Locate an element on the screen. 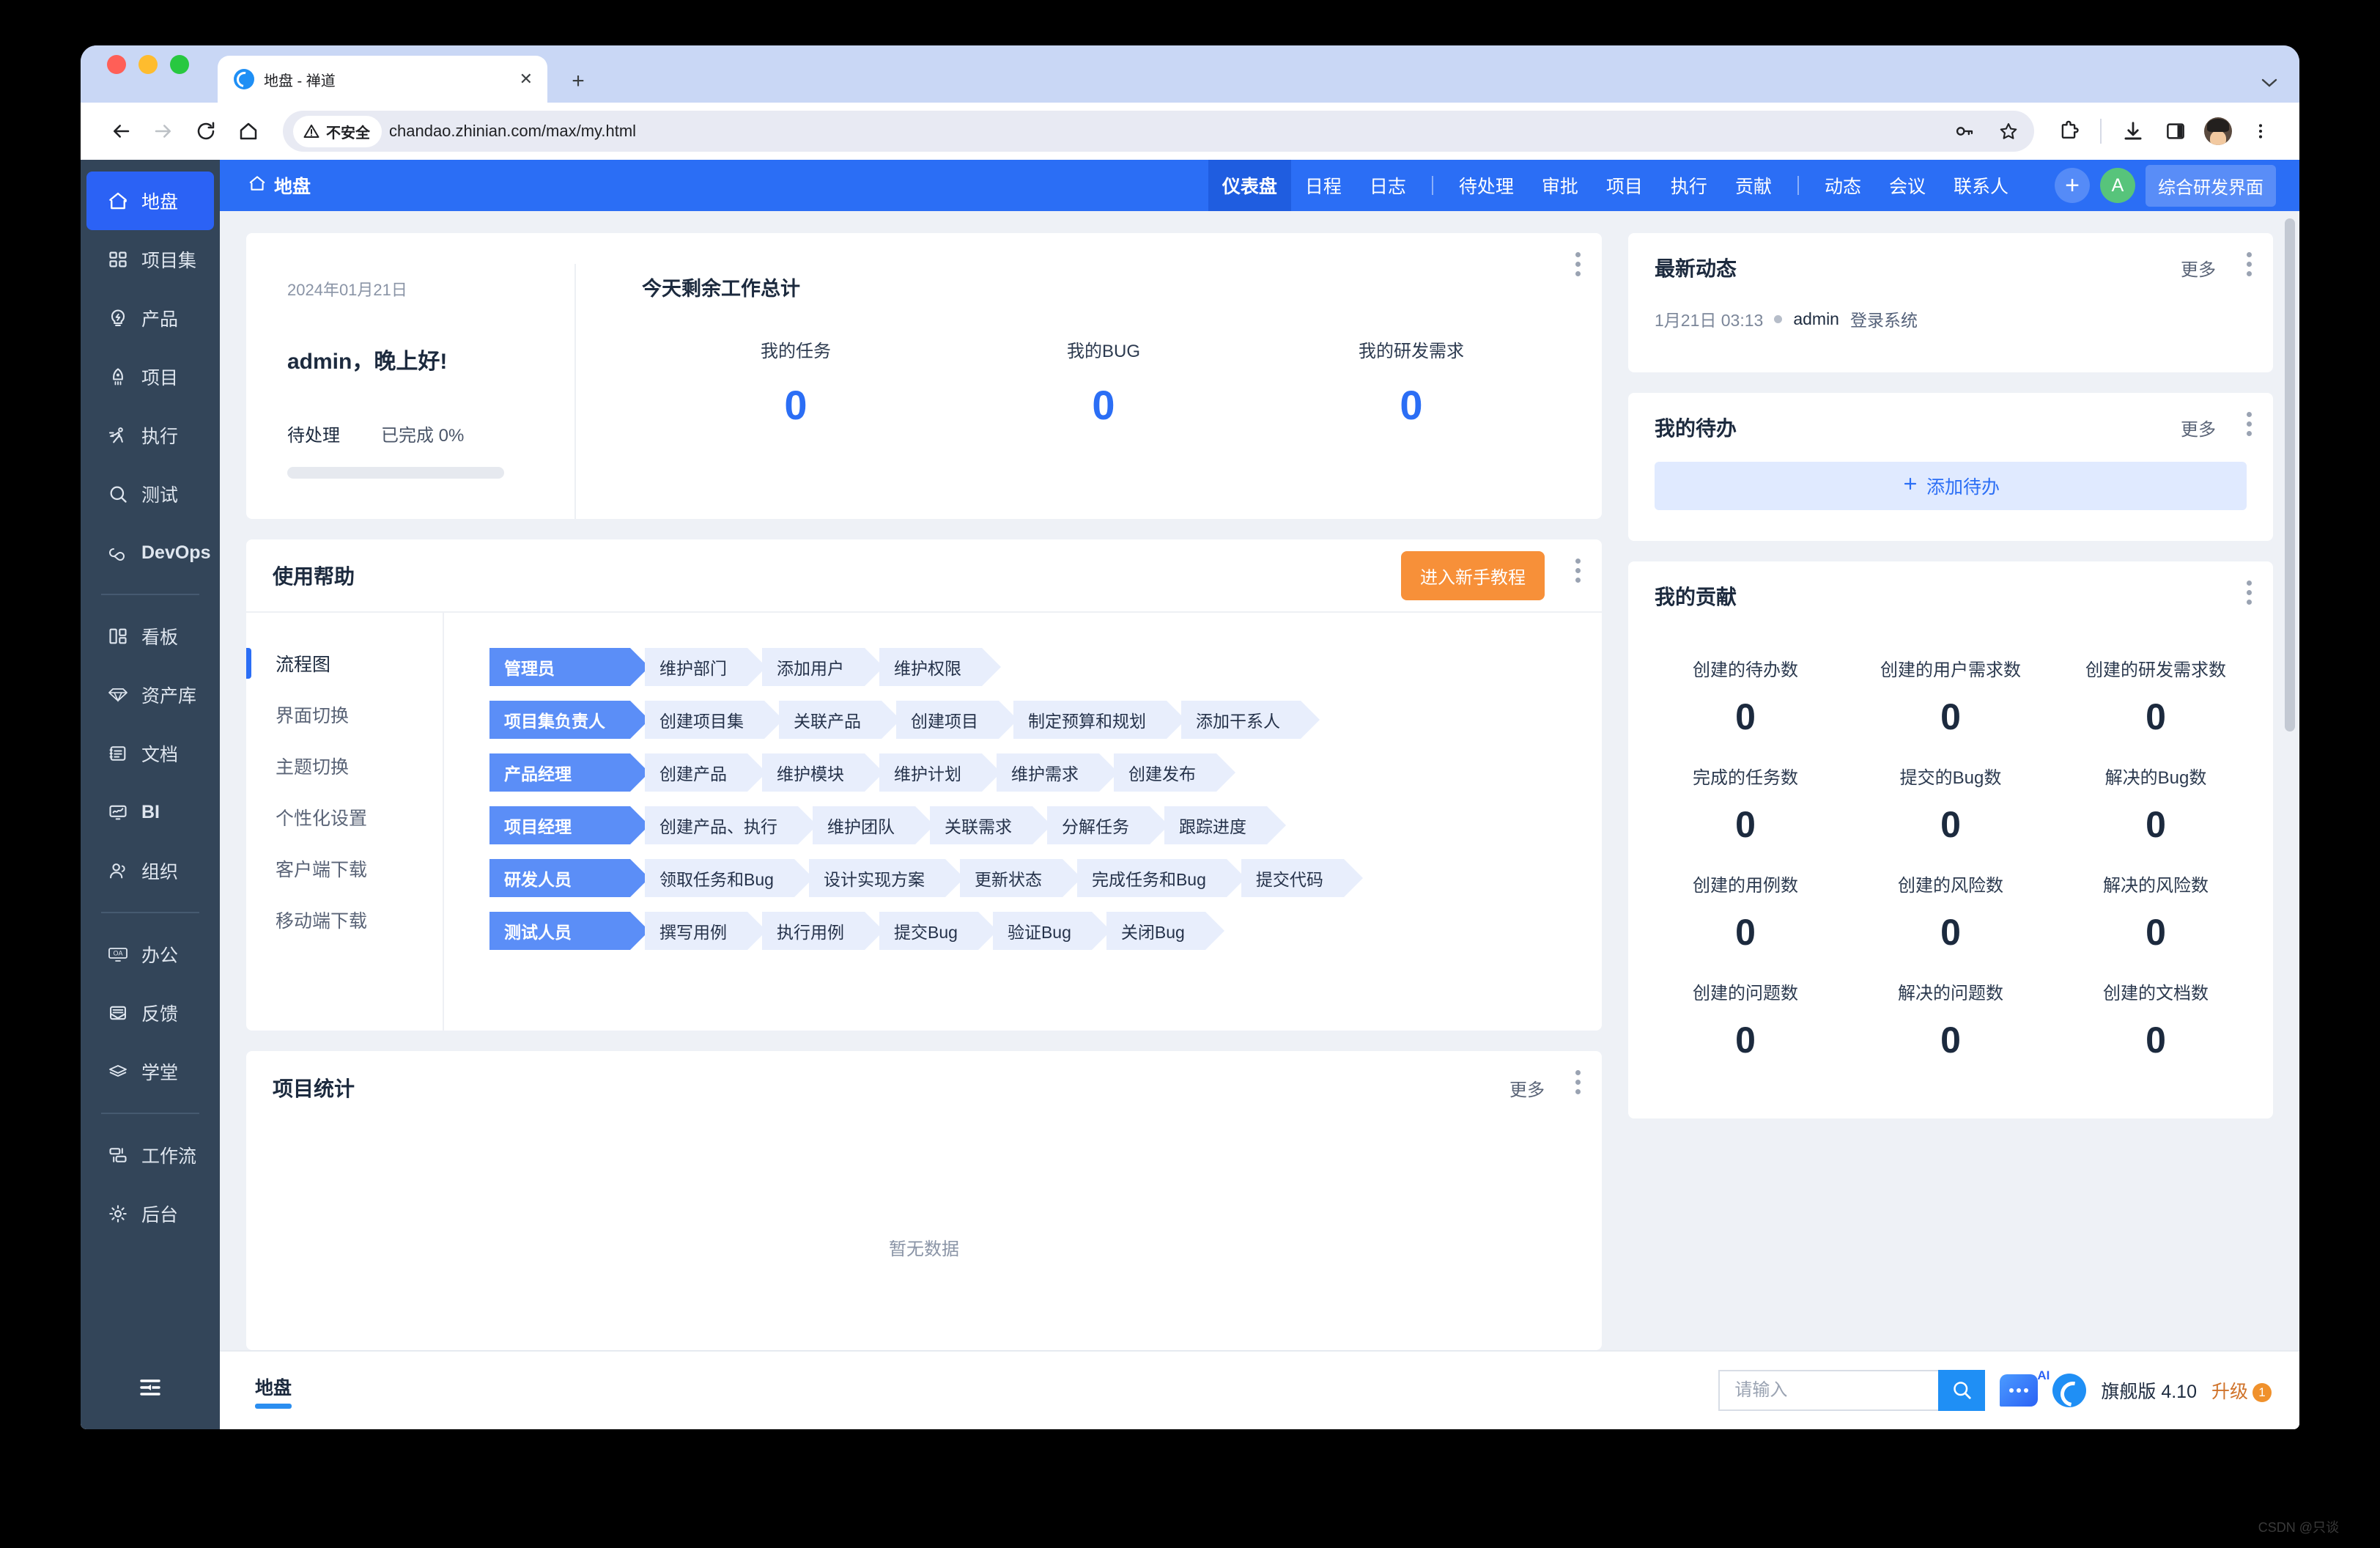 The width and height of the screenshot is (2380, 1548). sidebar-item-assetlib: 资产库 is located at coordinates (150, 695).